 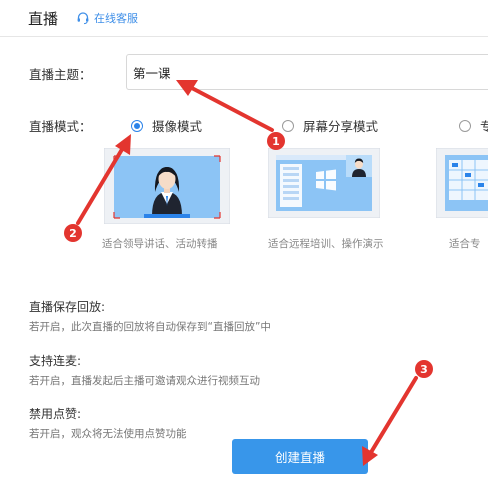 What do you see at coordinates (60, 74) in the screenshot?
I see `topic-label: 直播主题：` at bounding box center [60, 74].